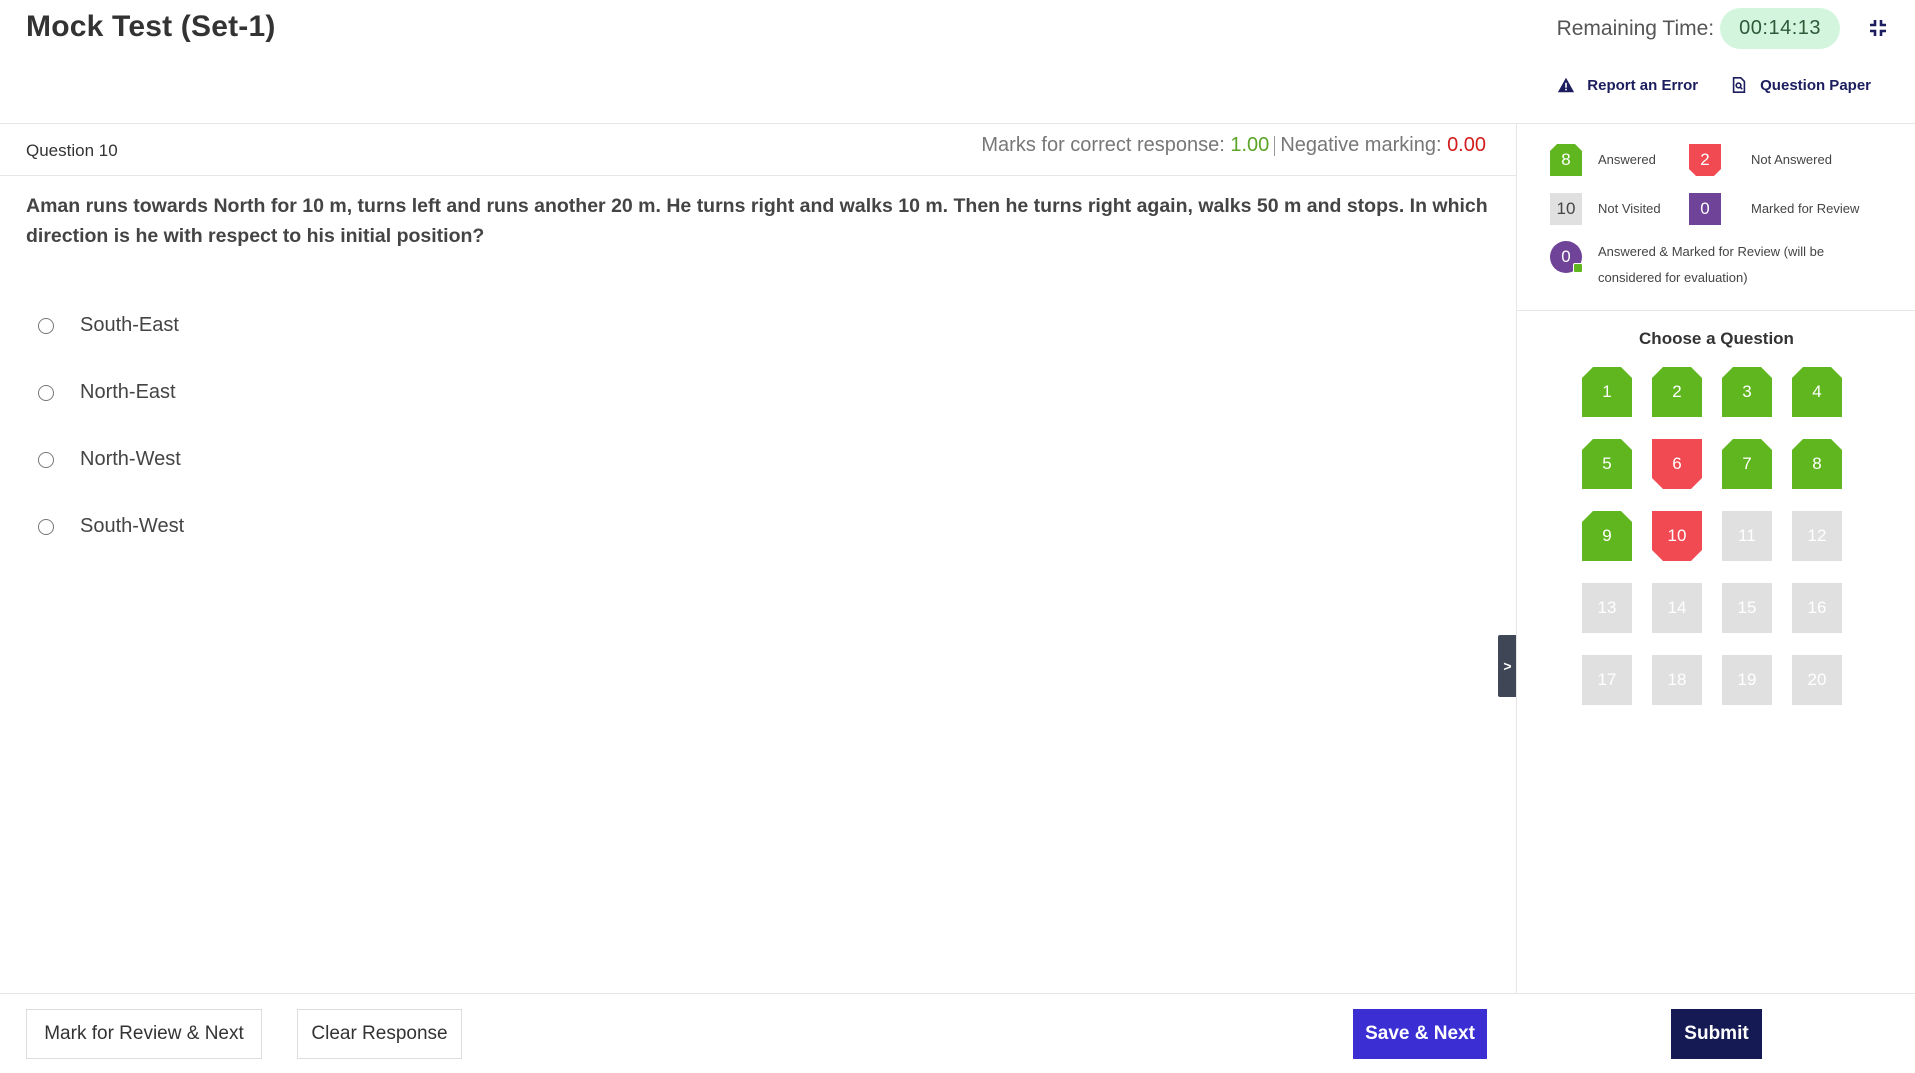  Describe the element at coordinates (1566, 209) in the screenshot. I see `not-visited-badge: 10` at that location.